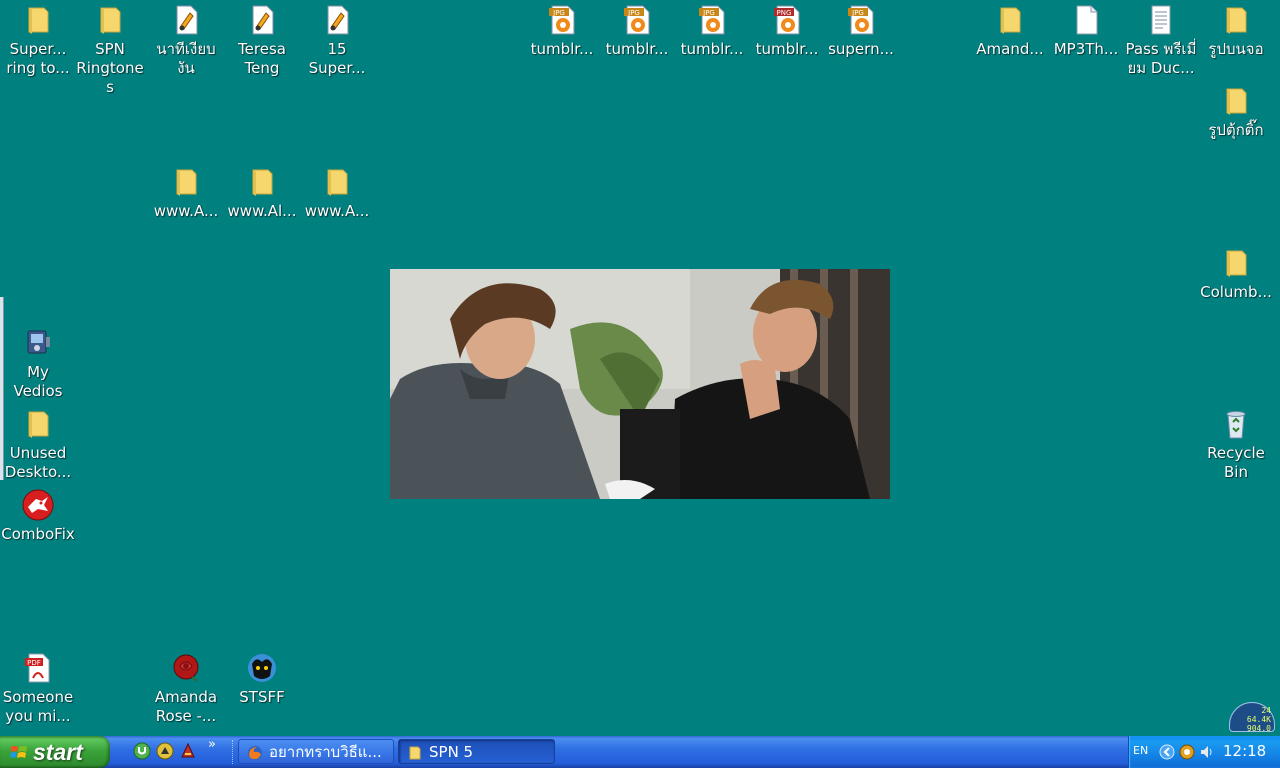 This screenshot has height=768, width=1280. I want to click on quicklaunch-more-chevron-icon: », so click(212, 744).